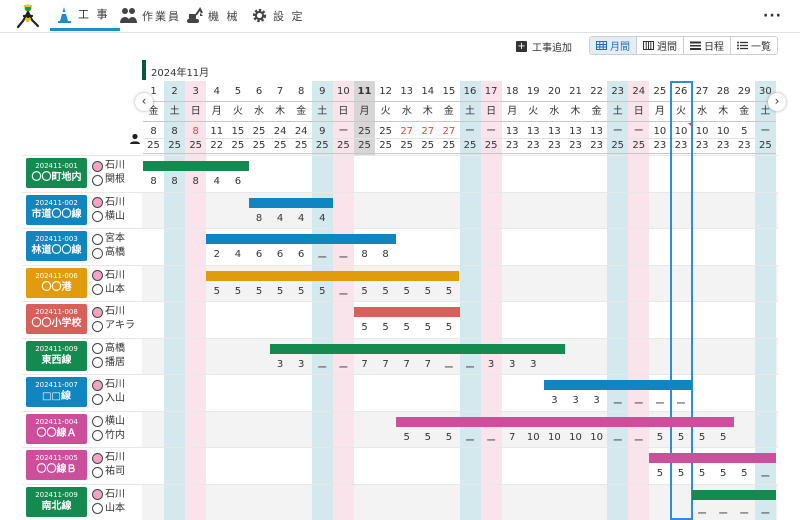 Image resolution: width=800 pixels, height=520 pixels. What do you see at coordinates (280, 92) in the screenshot?
I see `date-cell: 7` at bounding box center [280, 92].